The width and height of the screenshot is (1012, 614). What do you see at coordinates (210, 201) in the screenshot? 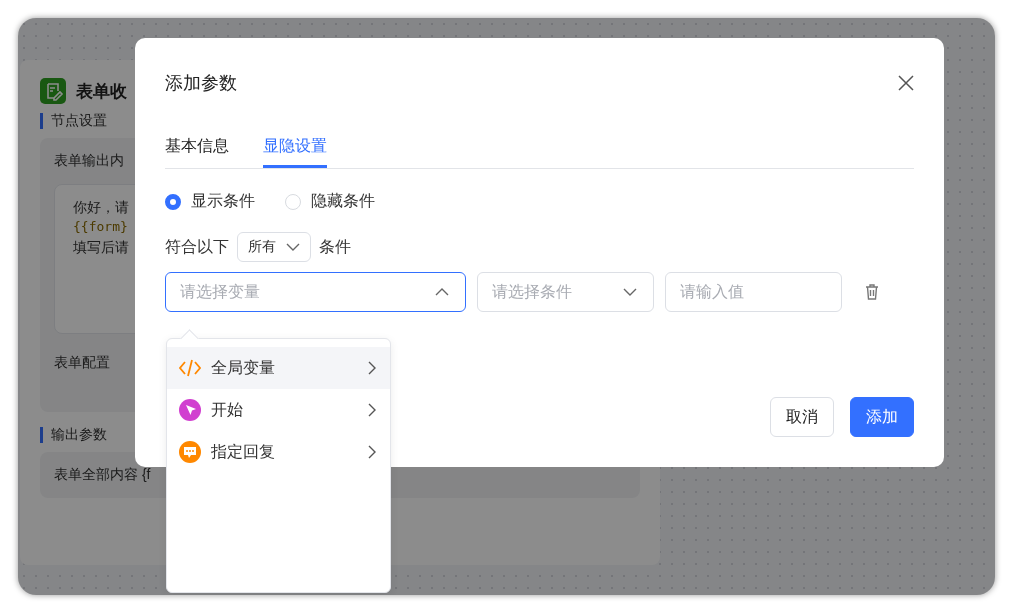
I see `radio-option: 显示条件` at bounding box center [210, 201].